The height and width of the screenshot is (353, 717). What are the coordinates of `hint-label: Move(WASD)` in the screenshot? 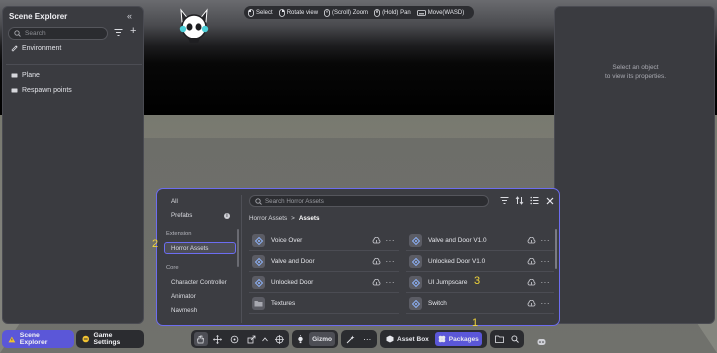 It's located at (446, 12).